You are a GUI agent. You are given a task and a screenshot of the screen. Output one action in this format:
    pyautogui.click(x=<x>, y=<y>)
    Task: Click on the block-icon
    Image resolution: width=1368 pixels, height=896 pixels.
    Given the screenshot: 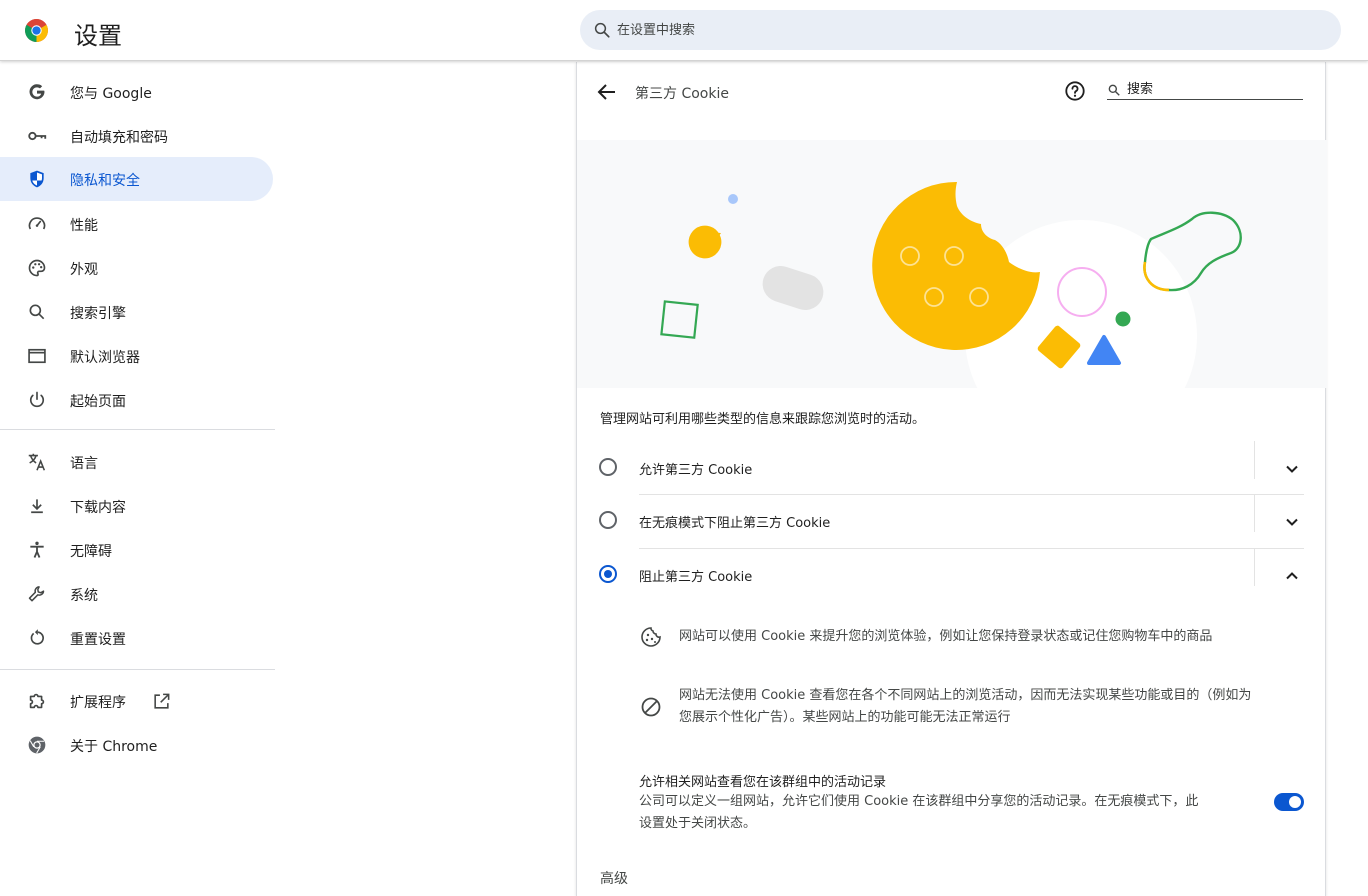 What is the action you would take?
    pyautogui.click(x=651, y=707)
    